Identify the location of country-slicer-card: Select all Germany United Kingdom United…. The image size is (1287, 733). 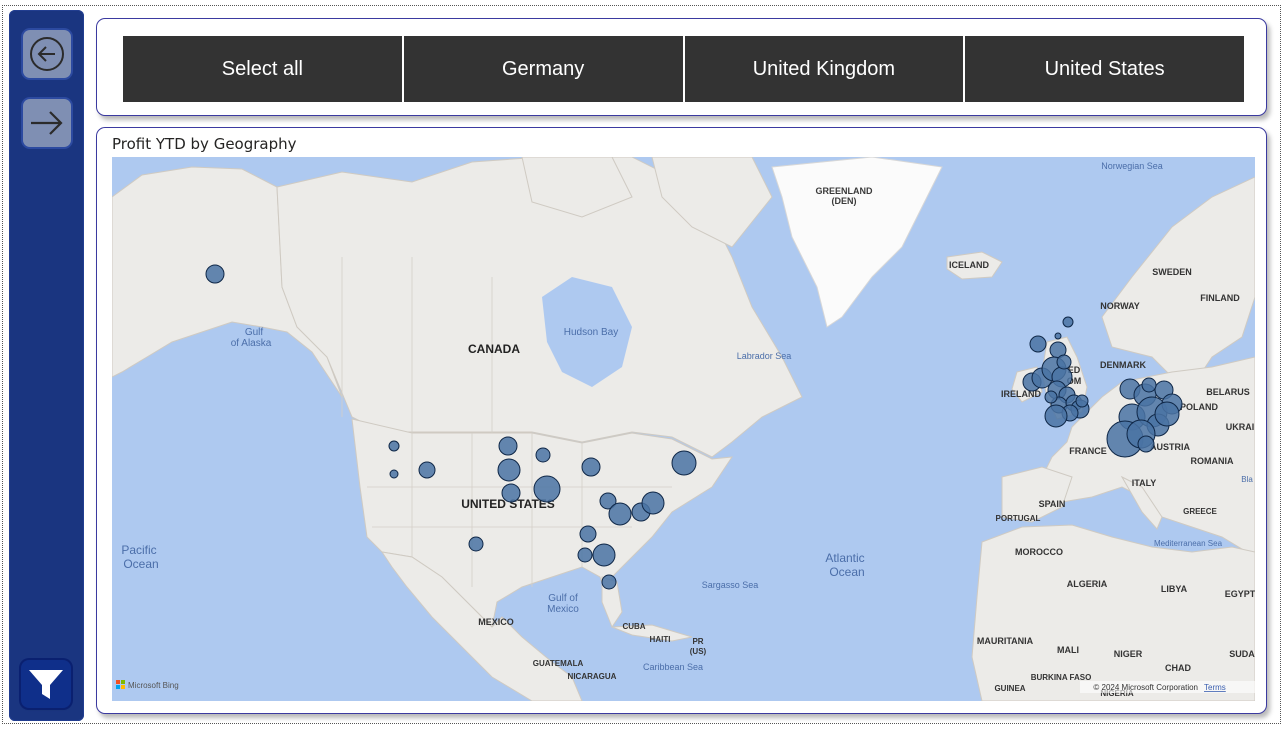
(681, 67).